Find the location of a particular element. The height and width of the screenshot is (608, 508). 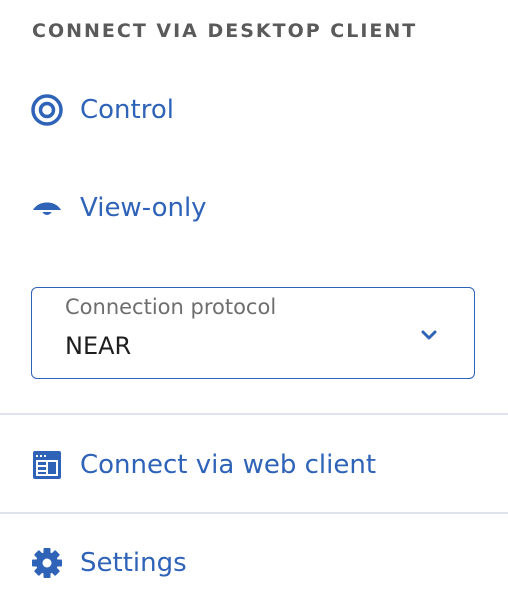

gear-icon is located at coordinates (47, 563).